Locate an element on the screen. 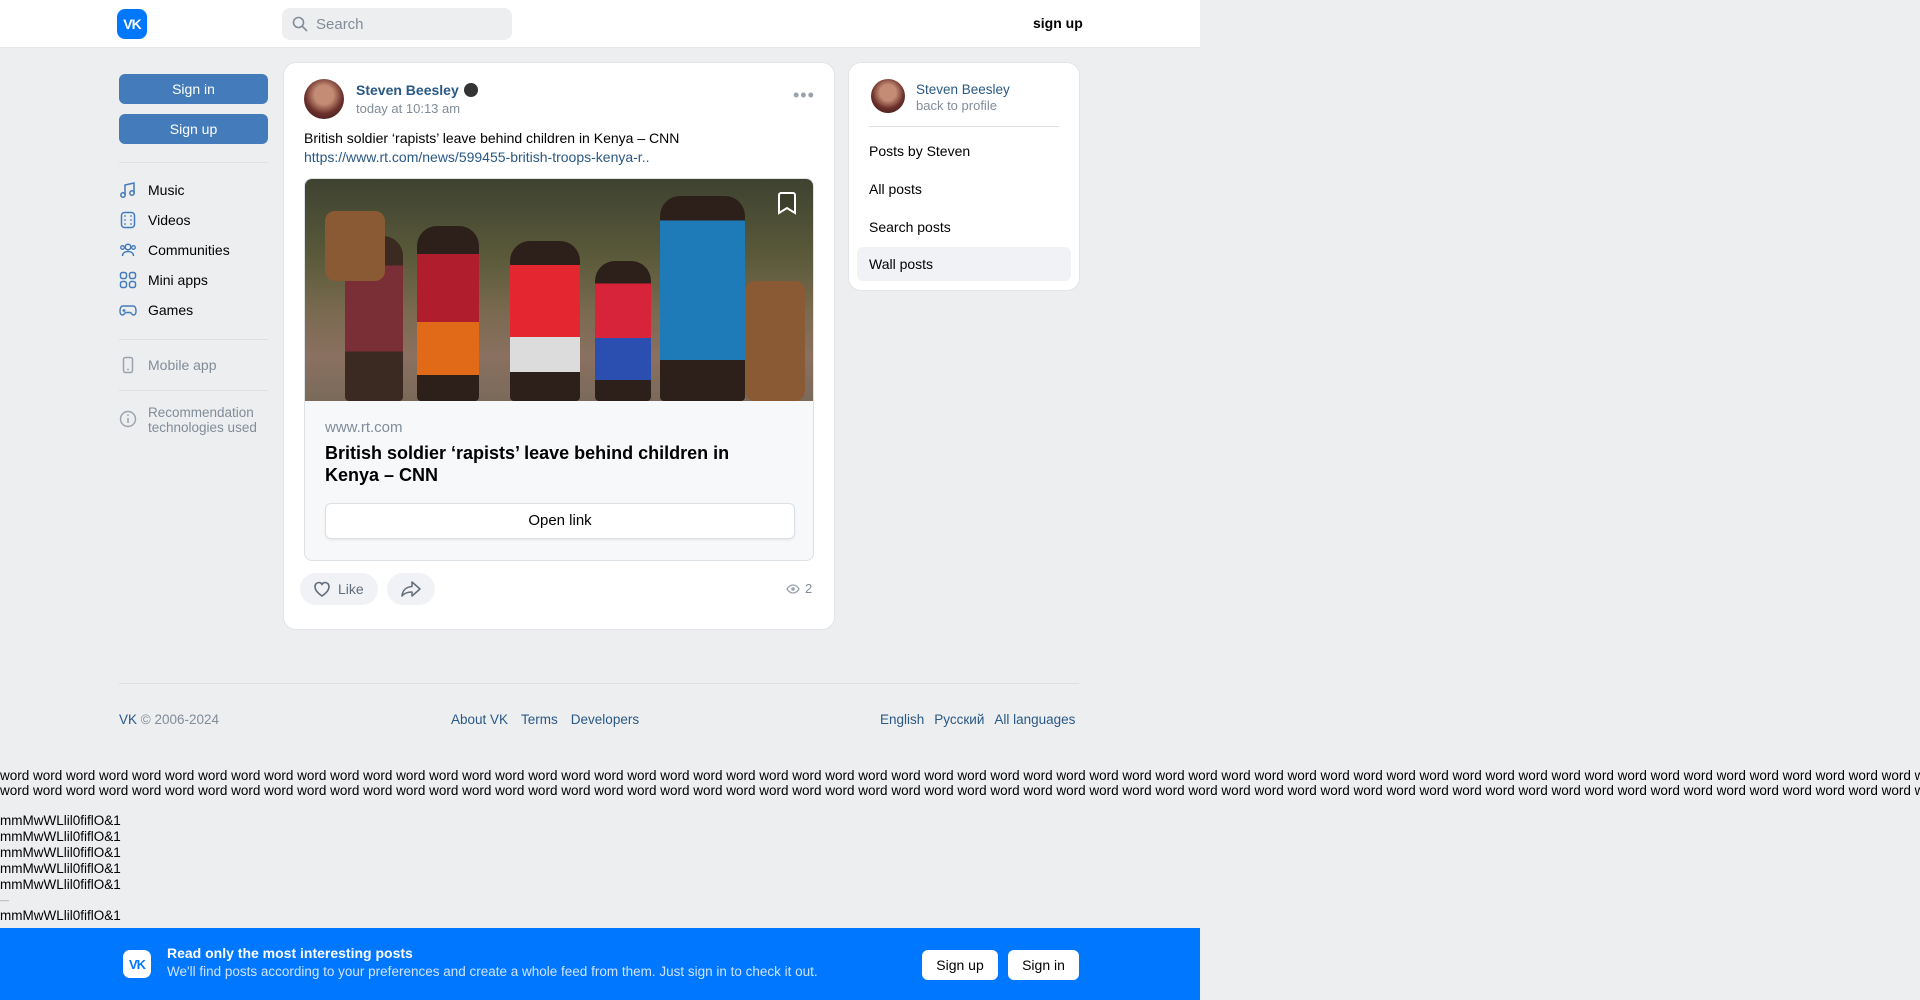 Image resolution: width=1920 pixels, height=1000 pixels. copyright-text: © 2006-2024 is located at coordinates (178, 719).